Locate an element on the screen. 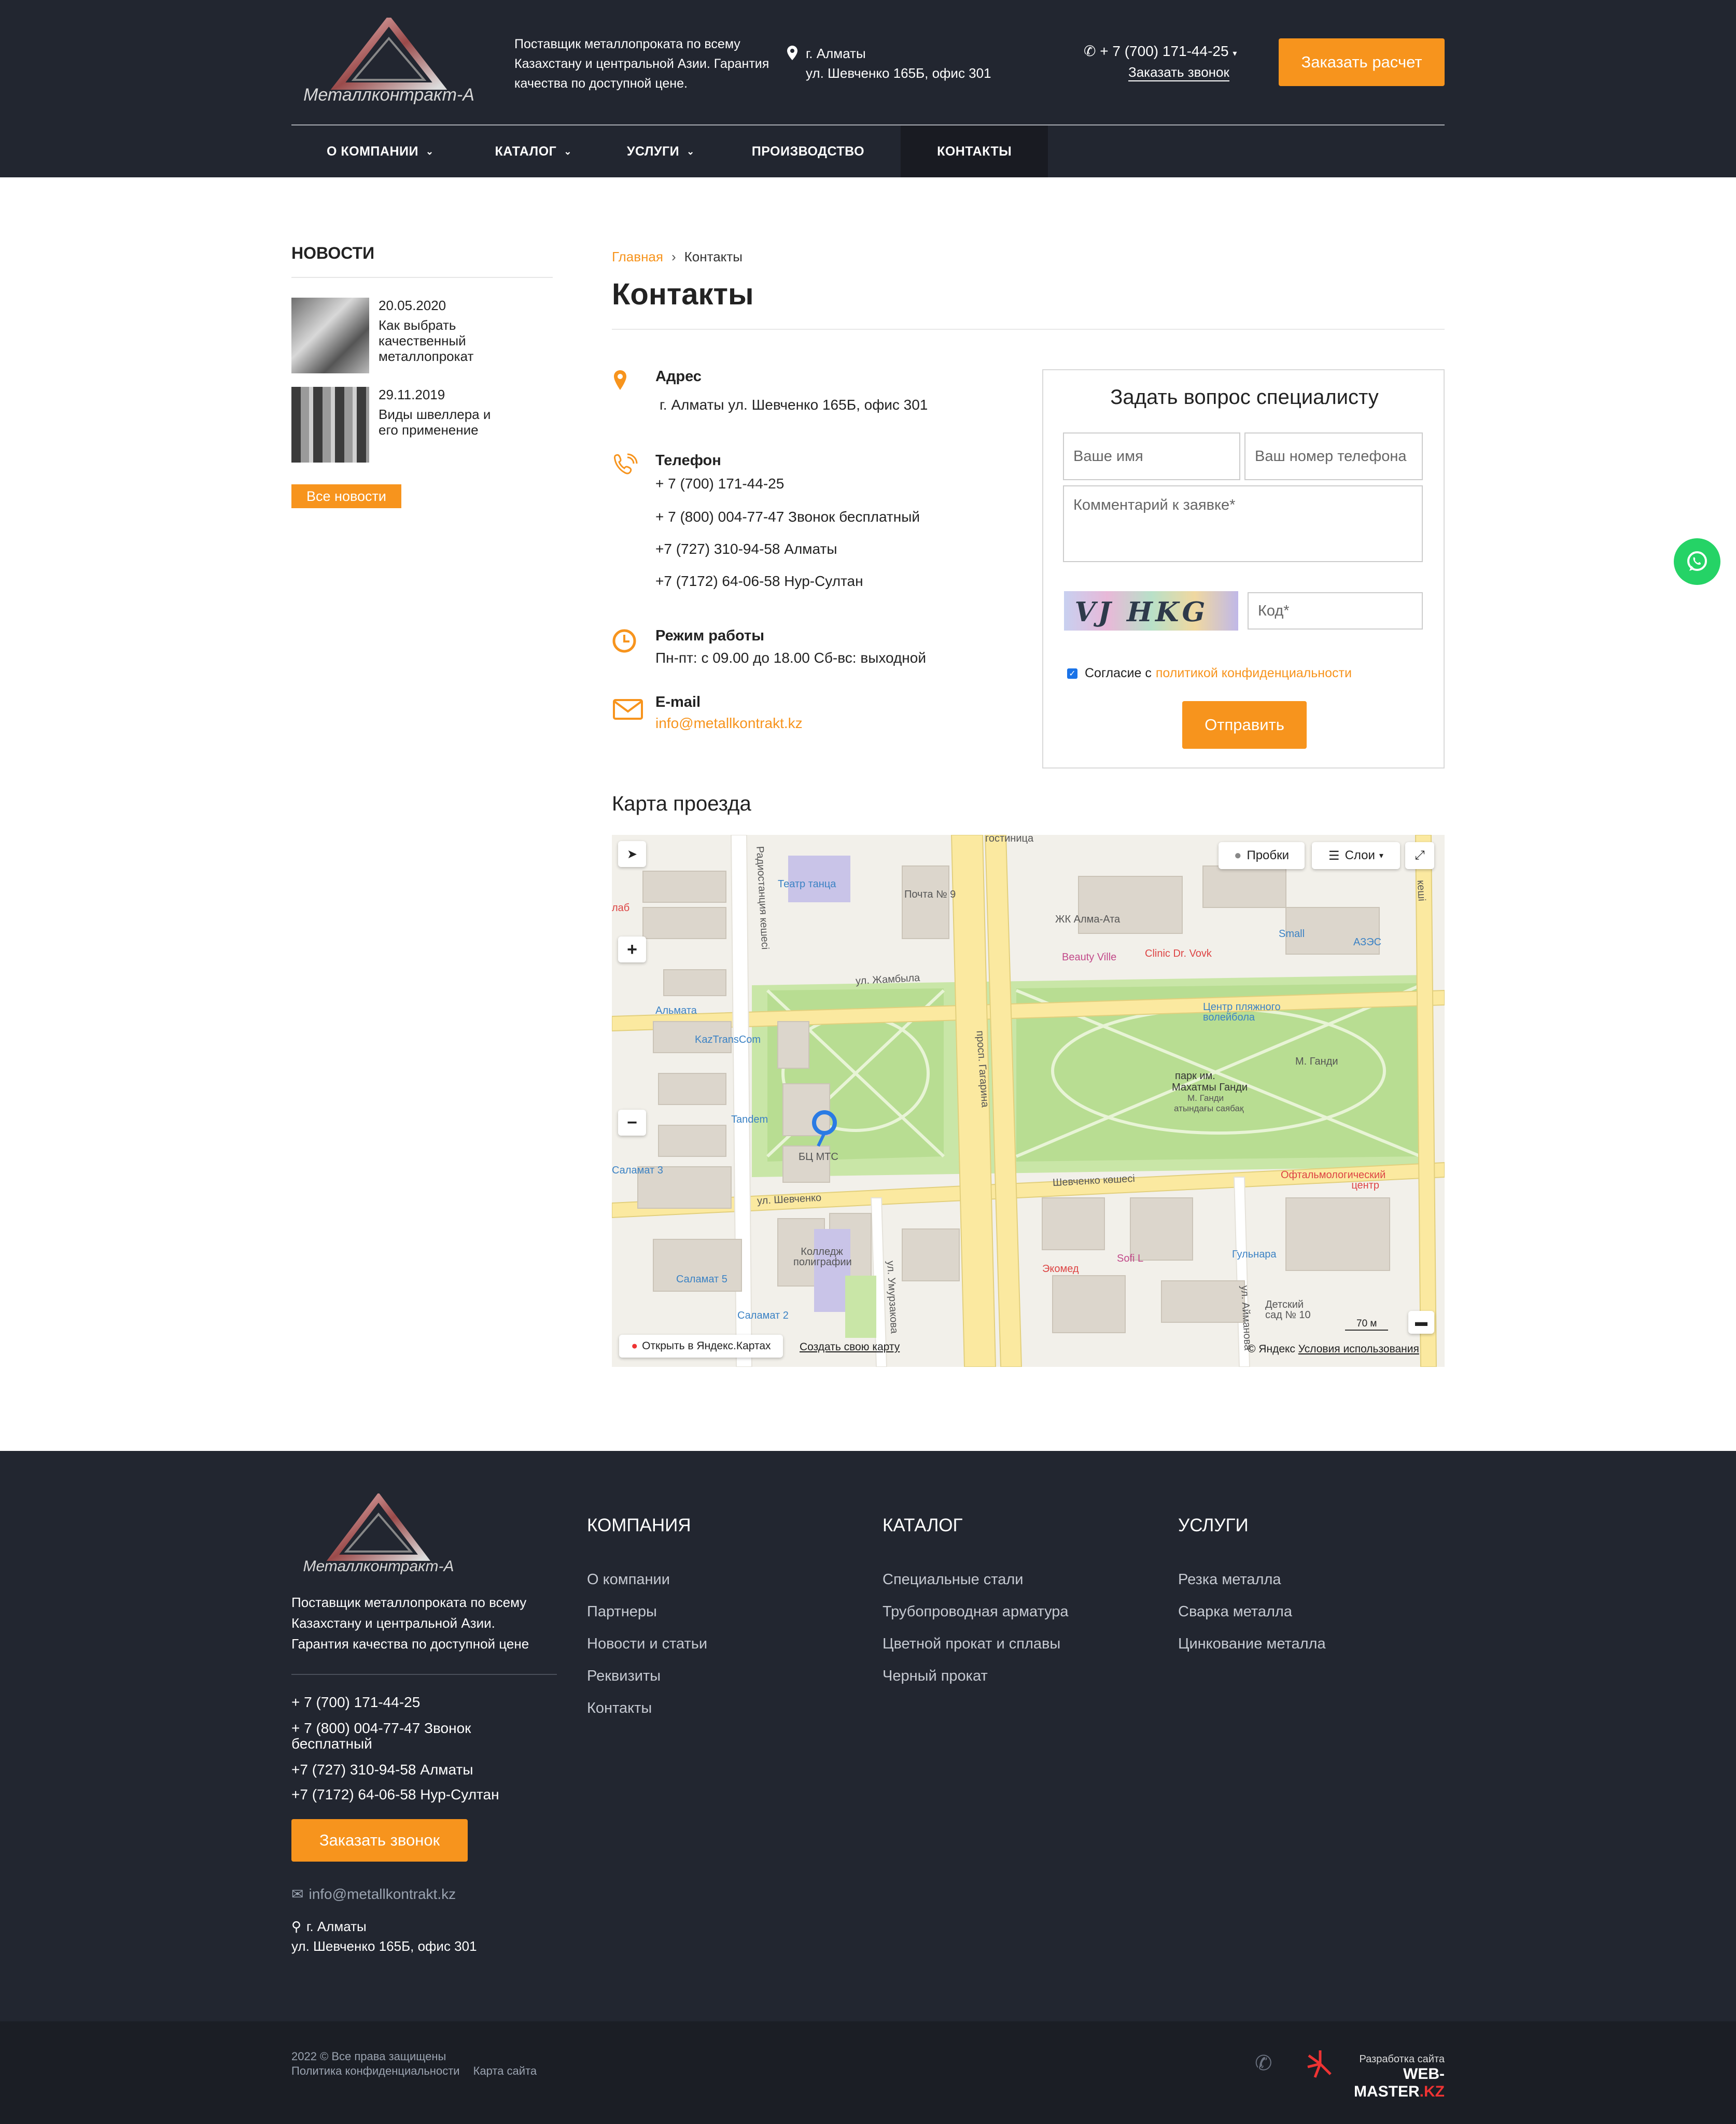 This screenshot has height=2124, width=1736. footer-link: Специальные стали is located at coordinates (953, 1579).